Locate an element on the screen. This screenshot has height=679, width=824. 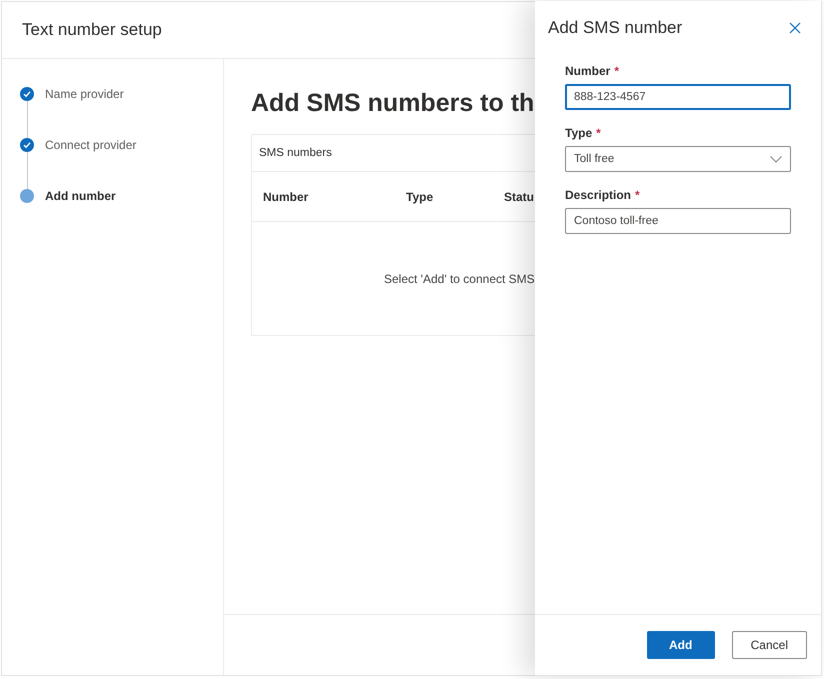
input-field: Contoso toll-free is located at coordinates (678, 221).